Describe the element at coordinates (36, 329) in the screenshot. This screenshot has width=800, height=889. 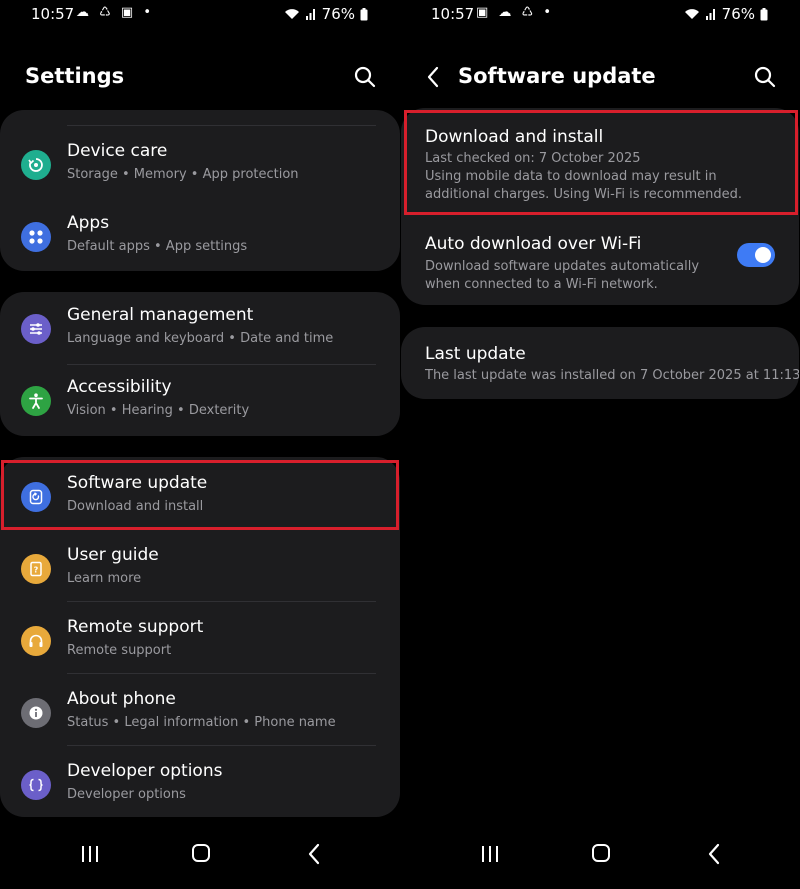
I see `sliders-icon` at that location.